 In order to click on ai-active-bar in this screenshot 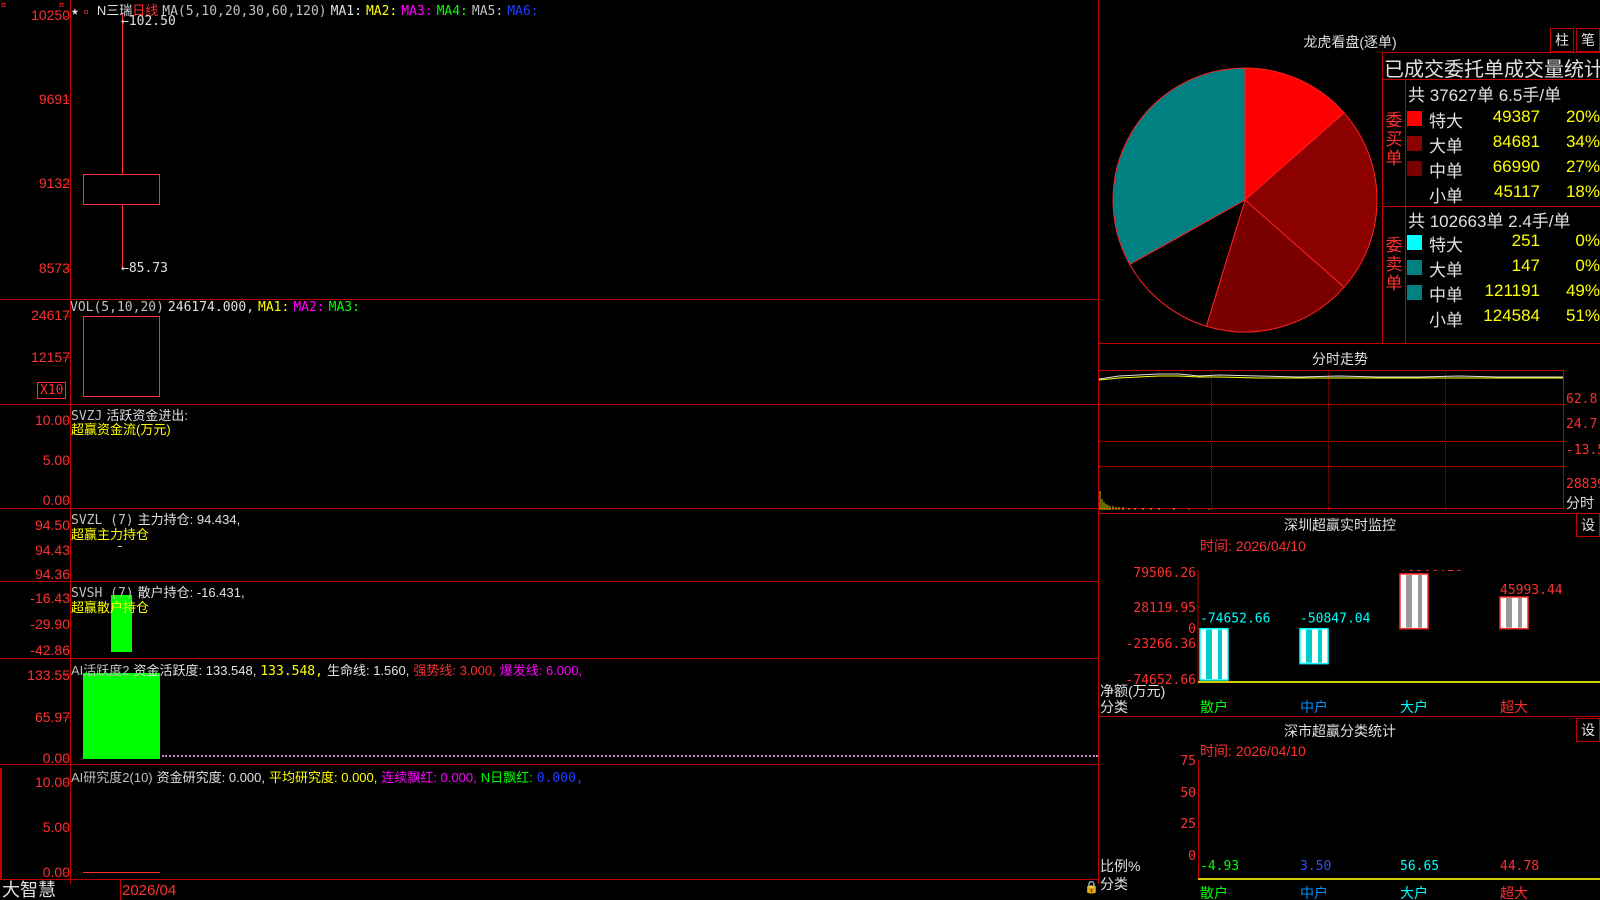, I will do `click(121, 716)`.